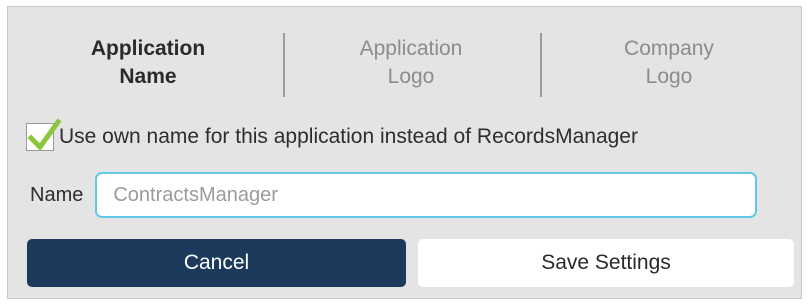 This screenshot has height=305, width=812. I want to click on save-settings-button: Save Settings, so click(606, 263).